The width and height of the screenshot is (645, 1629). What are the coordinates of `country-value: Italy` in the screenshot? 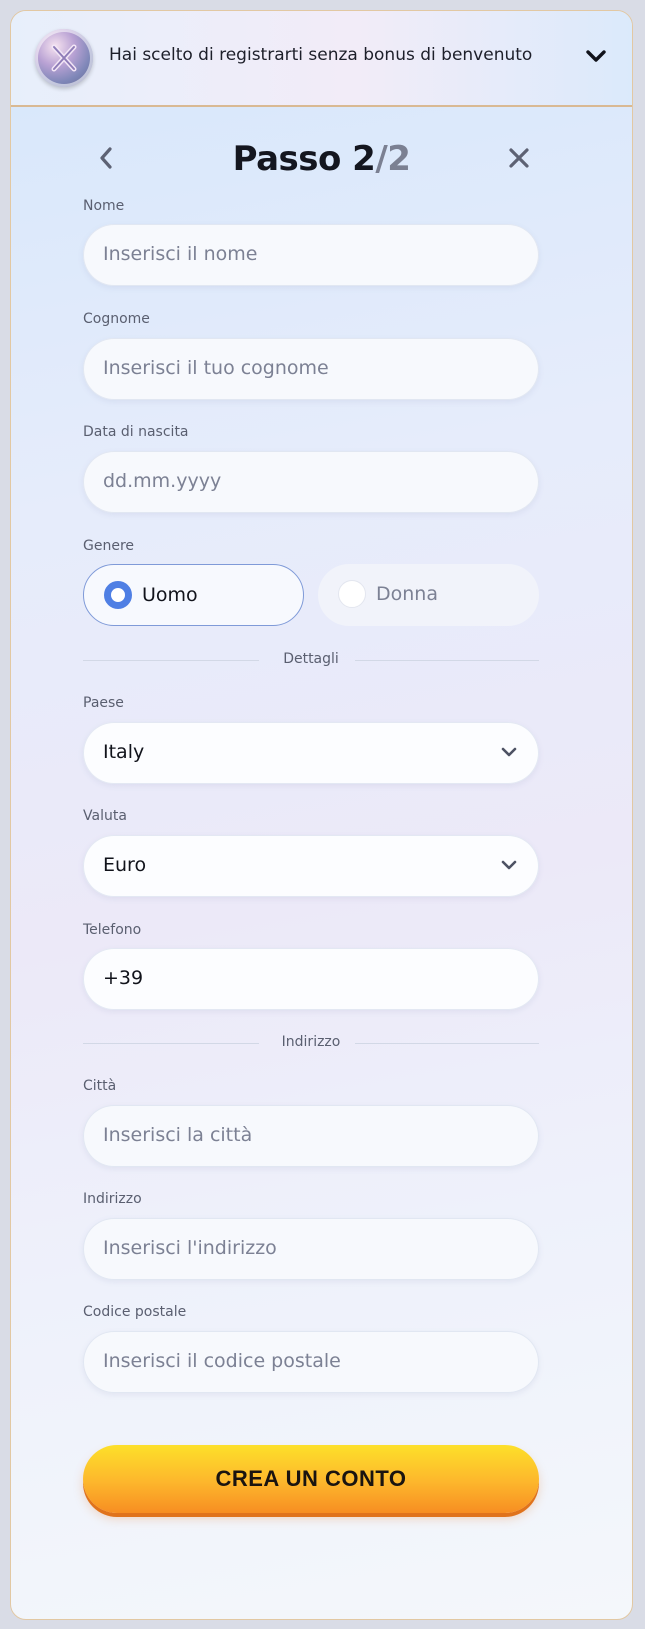 It's located at (124, 752).